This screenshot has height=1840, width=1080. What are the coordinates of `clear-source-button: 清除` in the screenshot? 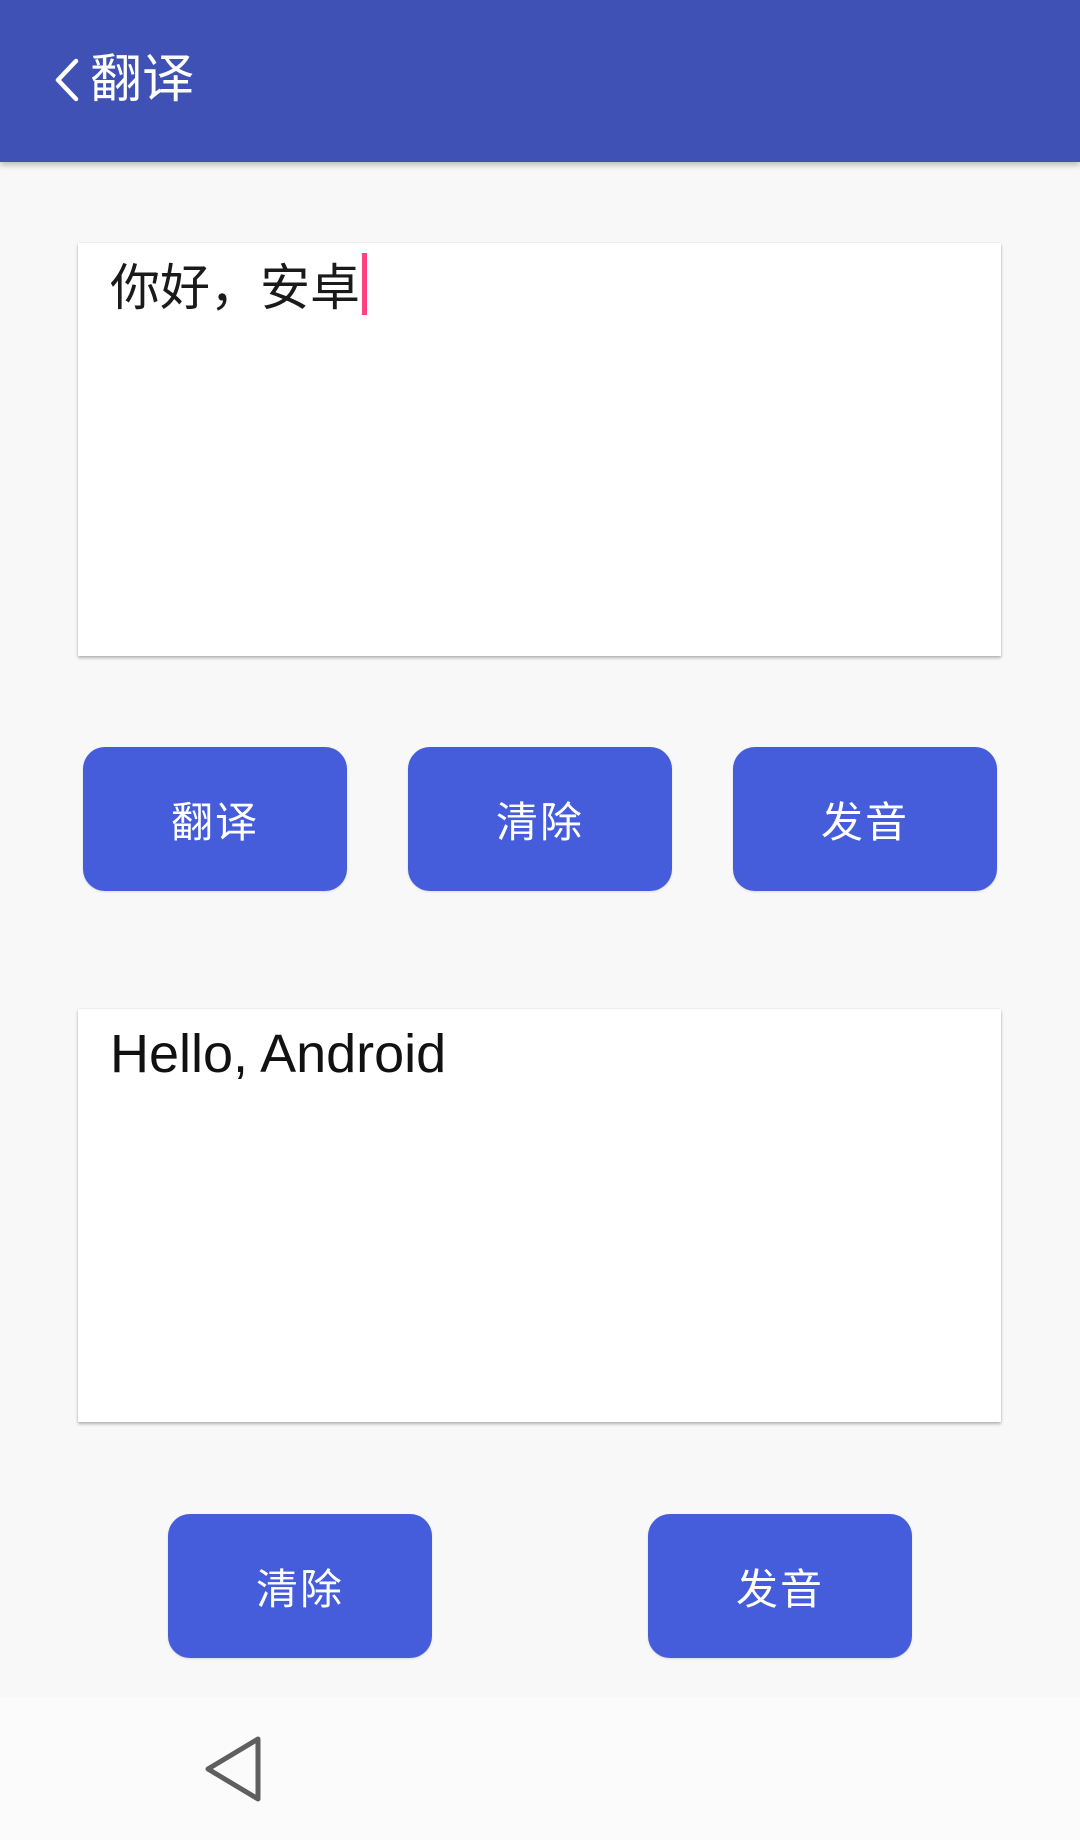 It's located at (540, 819).